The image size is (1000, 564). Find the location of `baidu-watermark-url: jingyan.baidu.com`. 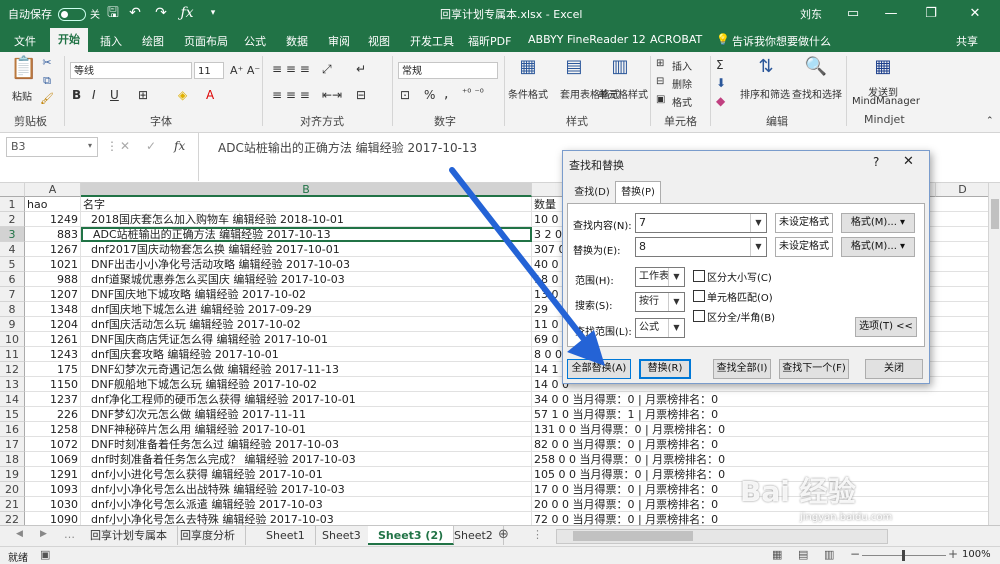

baidu-watermark-url: jingyan.baidu.com is located at coordinates (846, 517).